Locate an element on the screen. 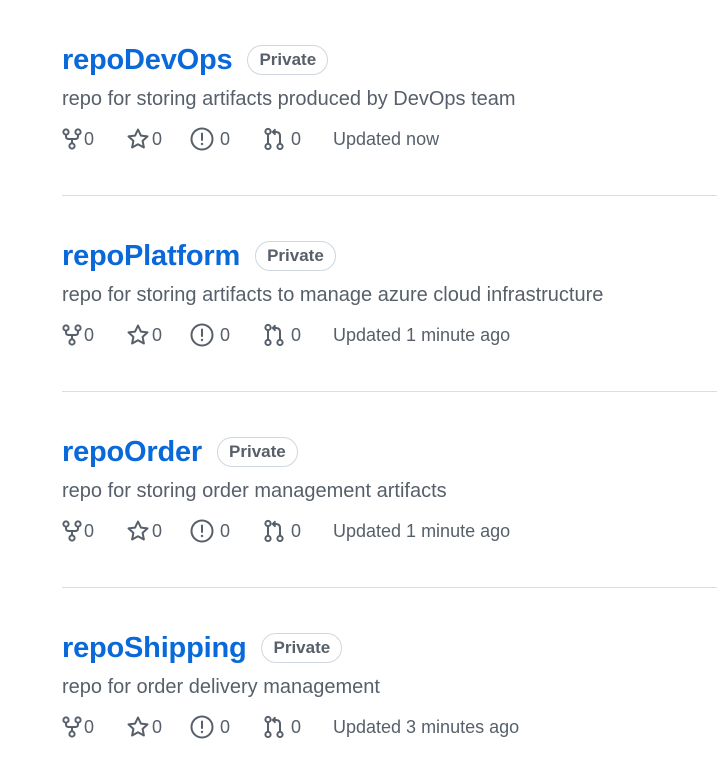 The height and width of the screenshot is (761, 717). repo-title-row: repoOrder Private is located at coordinates (180, 452).